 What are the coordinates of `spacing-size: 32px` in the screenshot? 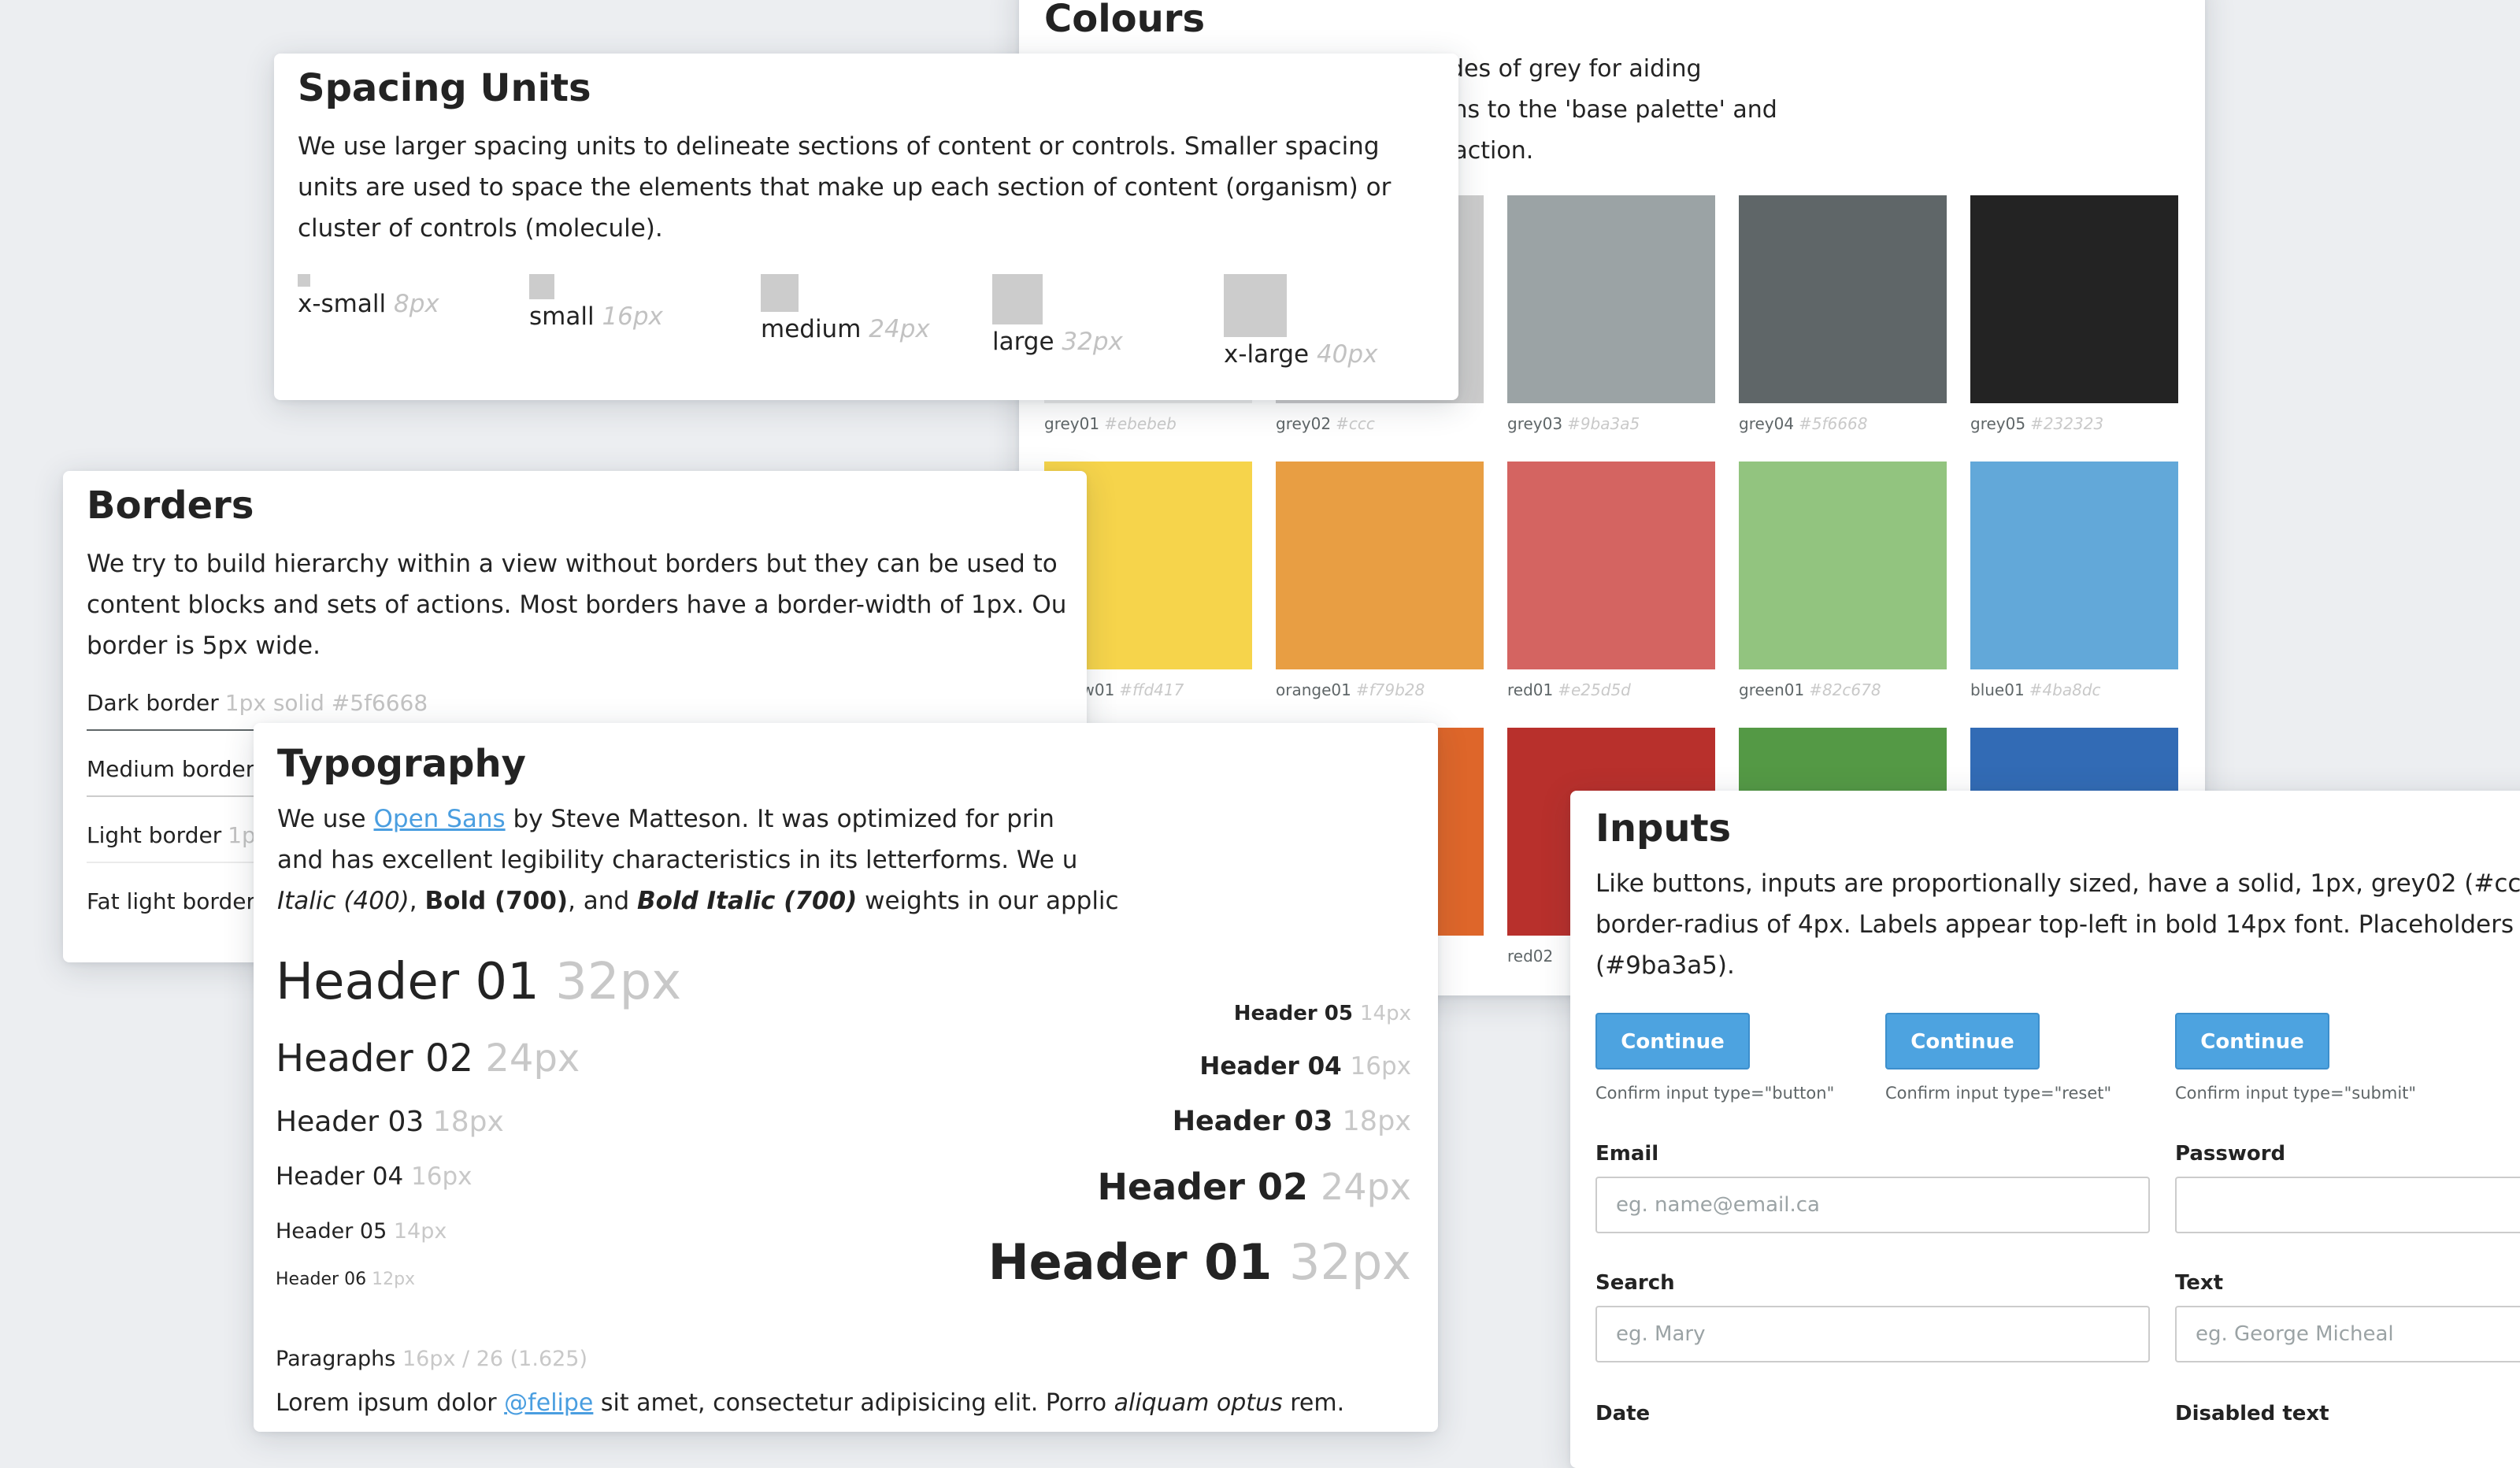 It's located at (1092, 342).